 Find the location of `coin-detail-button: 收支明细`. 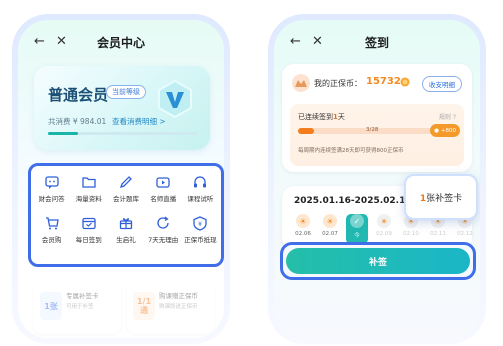

coin-detail-button: 收支明细 is located at coordinates (442, 84).